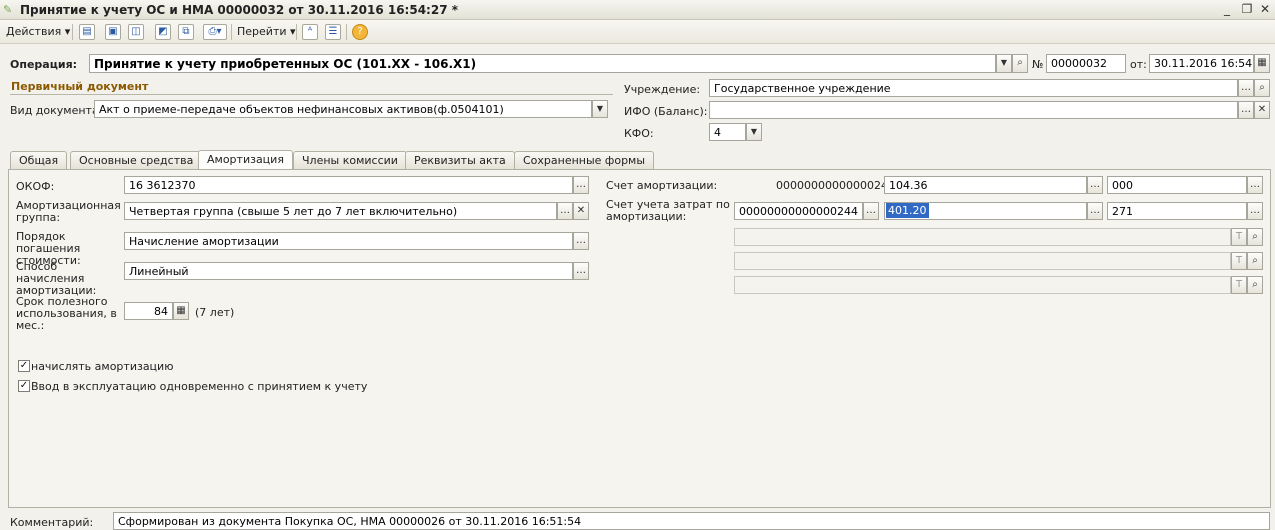  What do you see at coordinates (266, 31) in the screenshot?
I see `goto-menu: Перейти ▾` at bounding box center [266, 31].